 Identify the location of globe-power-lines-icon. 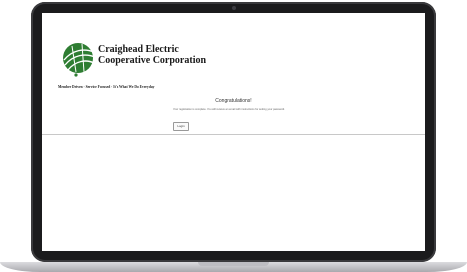
(79, 60).